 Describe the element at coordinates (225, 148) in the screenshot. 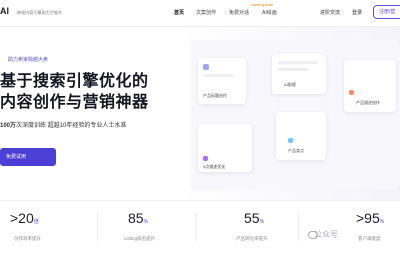

I see `feature-card-five-points: 5点描述优化` at that location.